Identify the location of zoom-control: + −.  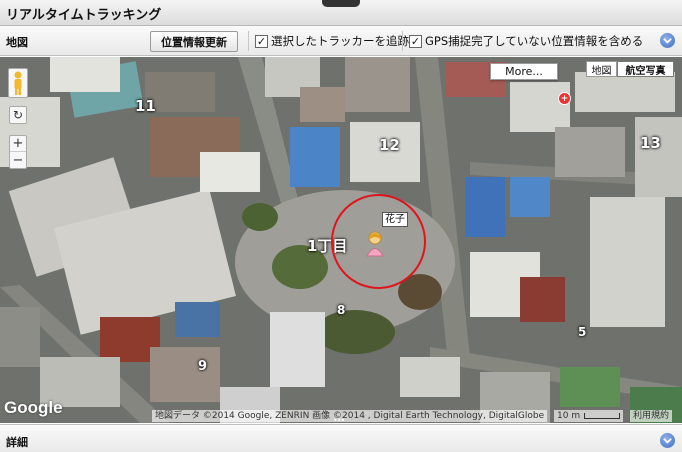
(18, 152).